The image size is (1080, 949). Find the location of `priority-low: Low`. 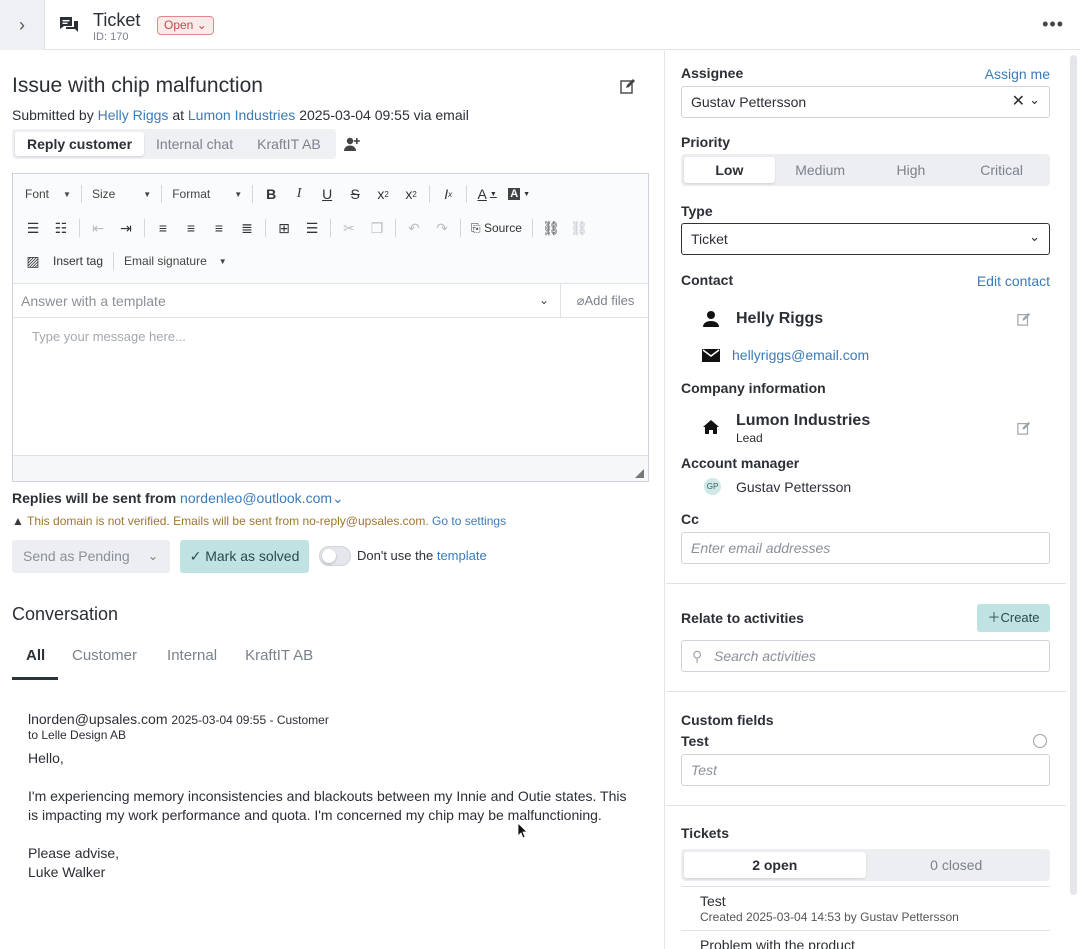

priority-low: Low is located at coordinates (729, 170).